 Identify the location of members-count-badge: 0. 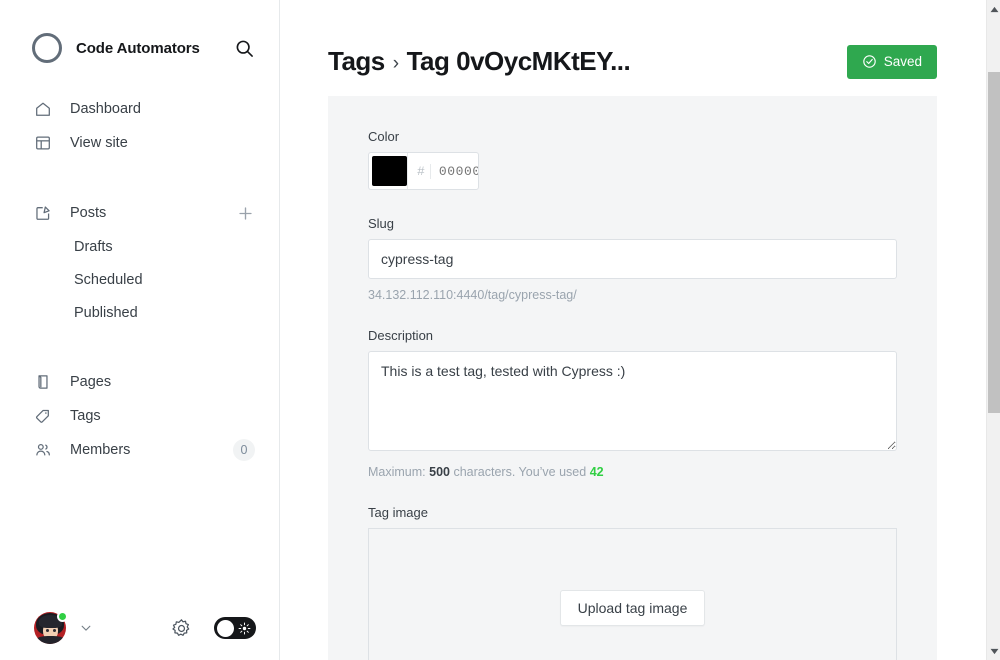
(244, 450).